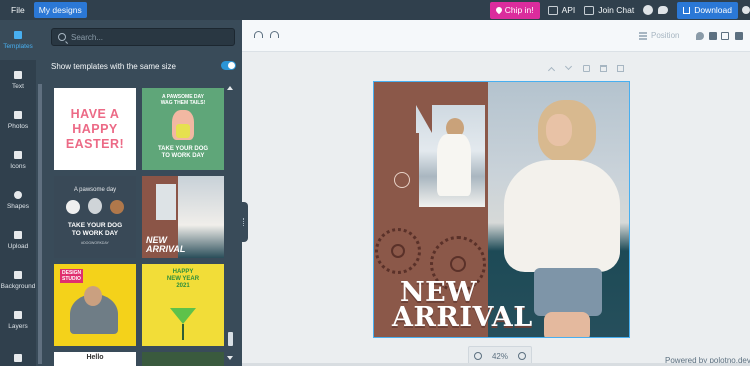  What do you see at coordinates (498, 10) in the screenshot?
I see `heart-icon` at bounding box center [498, 10].